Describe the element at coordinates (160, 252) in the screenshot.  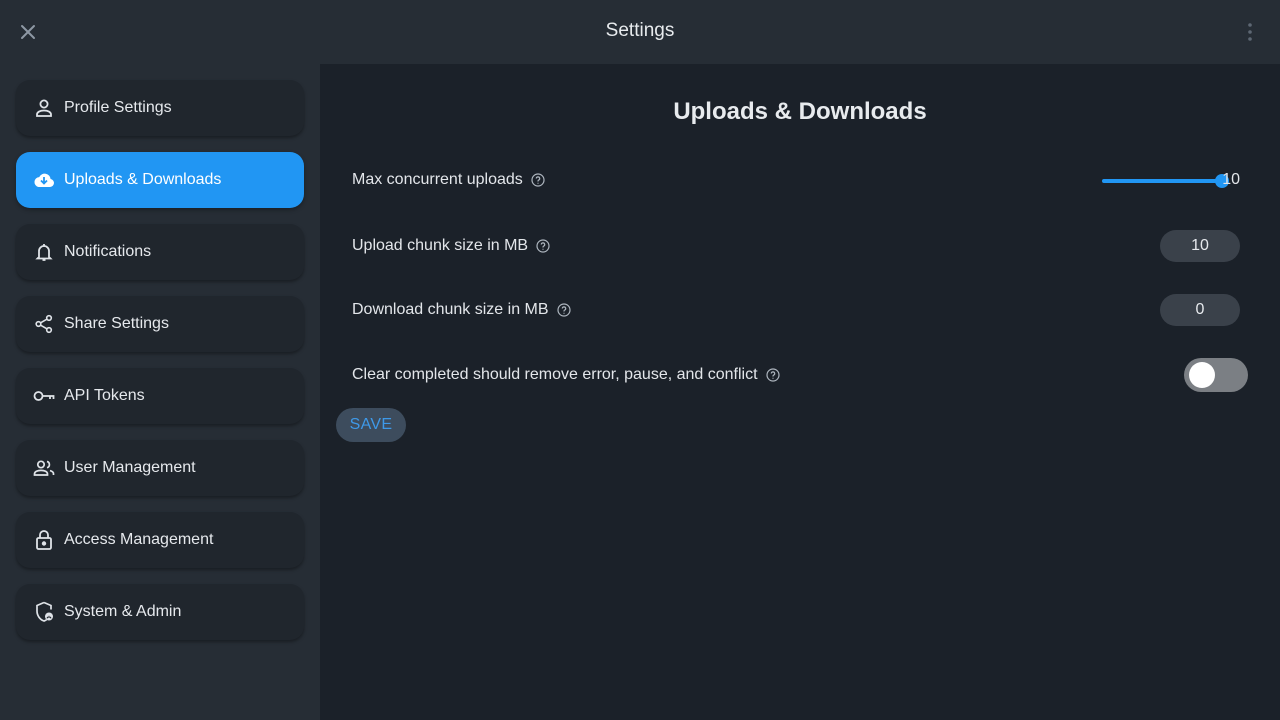
I see `sidebar-item-notifications: Notifications` at that location.